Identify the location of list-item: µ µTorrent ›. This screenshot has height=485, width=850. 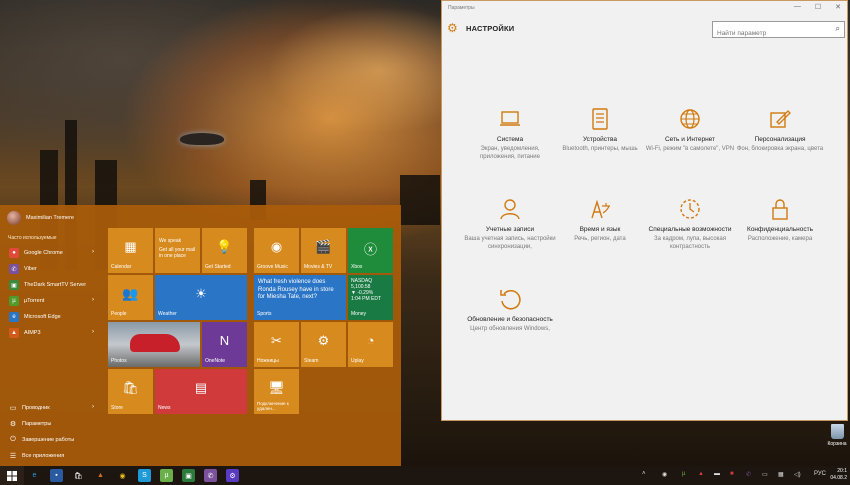
(50, 301).